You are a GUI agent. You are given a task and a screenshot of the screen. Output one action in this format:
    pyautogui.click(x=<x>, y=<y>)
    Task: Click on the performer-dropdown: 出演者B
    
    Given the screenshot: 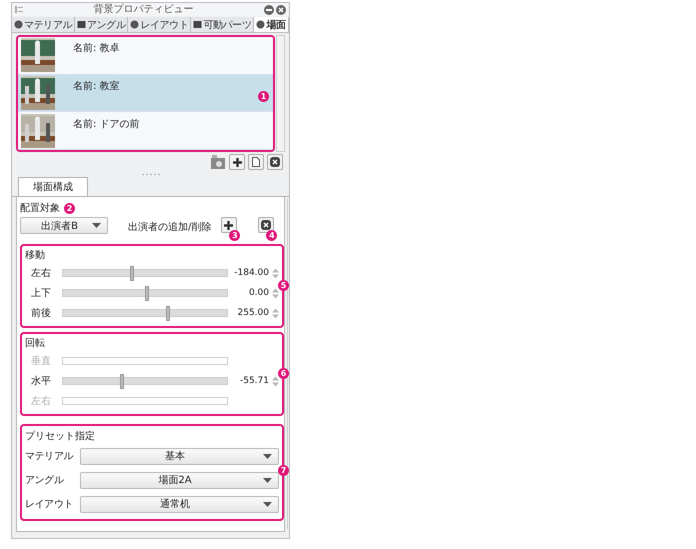 What is the action you would take?
    pyautogui.click(x=64, y=225)
    